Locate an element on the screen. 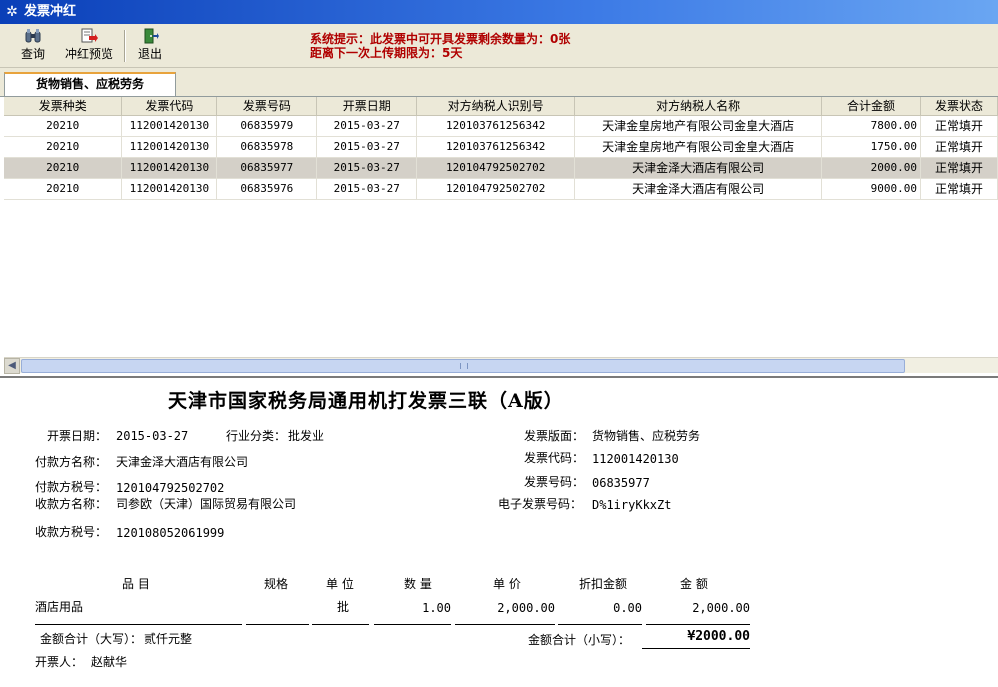 Image resolution: width=998 pixels, height=687 pixels. cell-total-amount: 2000.00 is located at coordinates (871, 168).